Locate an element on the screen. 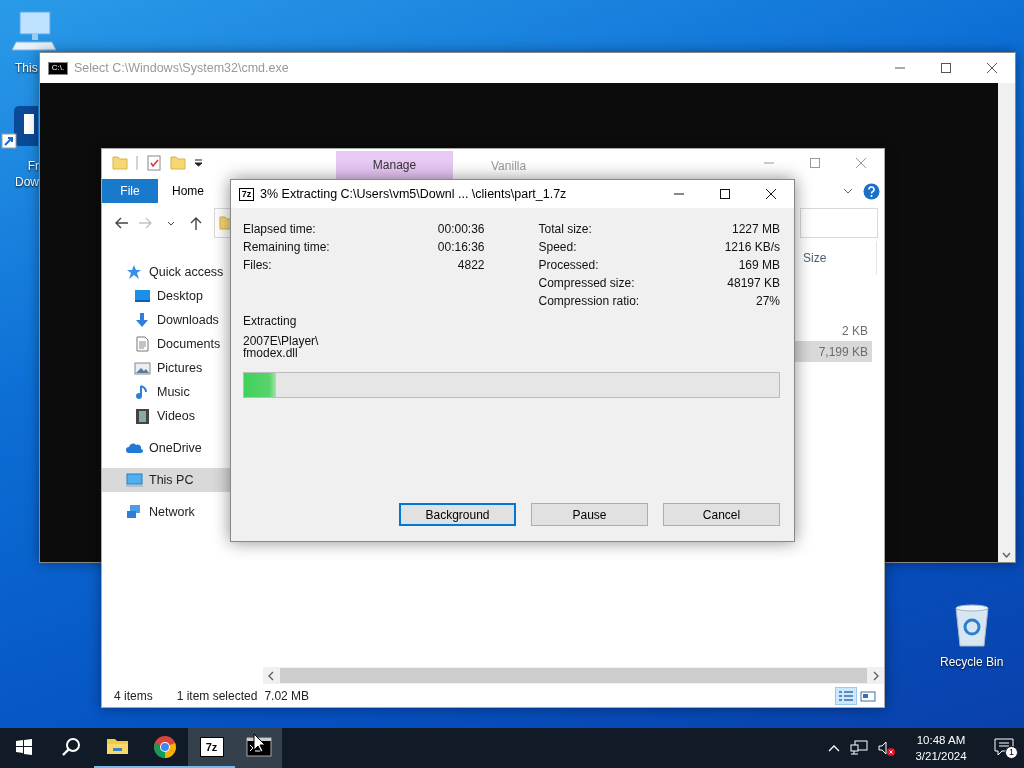 This screenshot has height=768, width=1024. selection-size: 7.02 MB is located at coordinates (287, 696).